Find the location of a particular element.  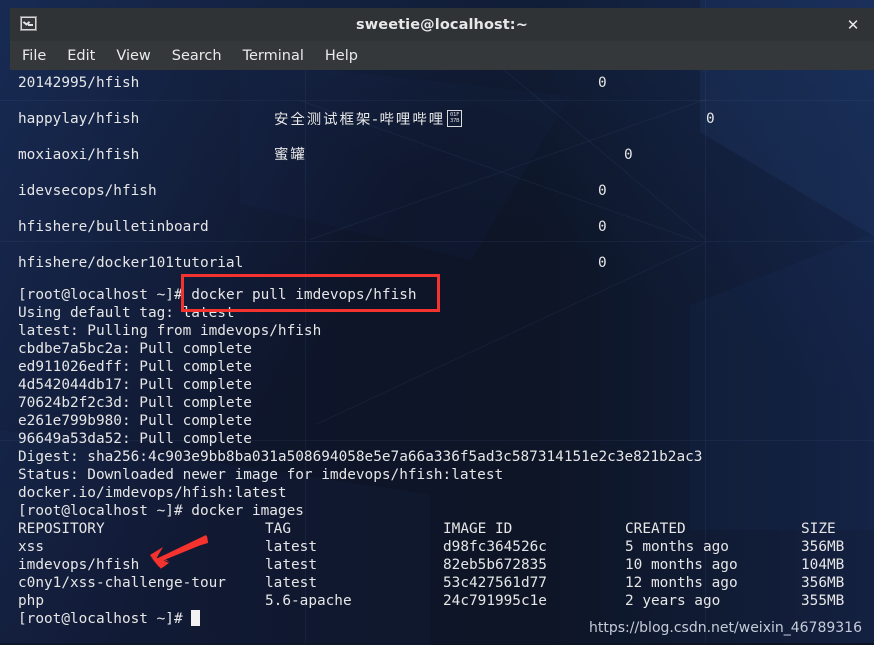

search-result-name: happylay/hfish is located at coordinates (78, 119).